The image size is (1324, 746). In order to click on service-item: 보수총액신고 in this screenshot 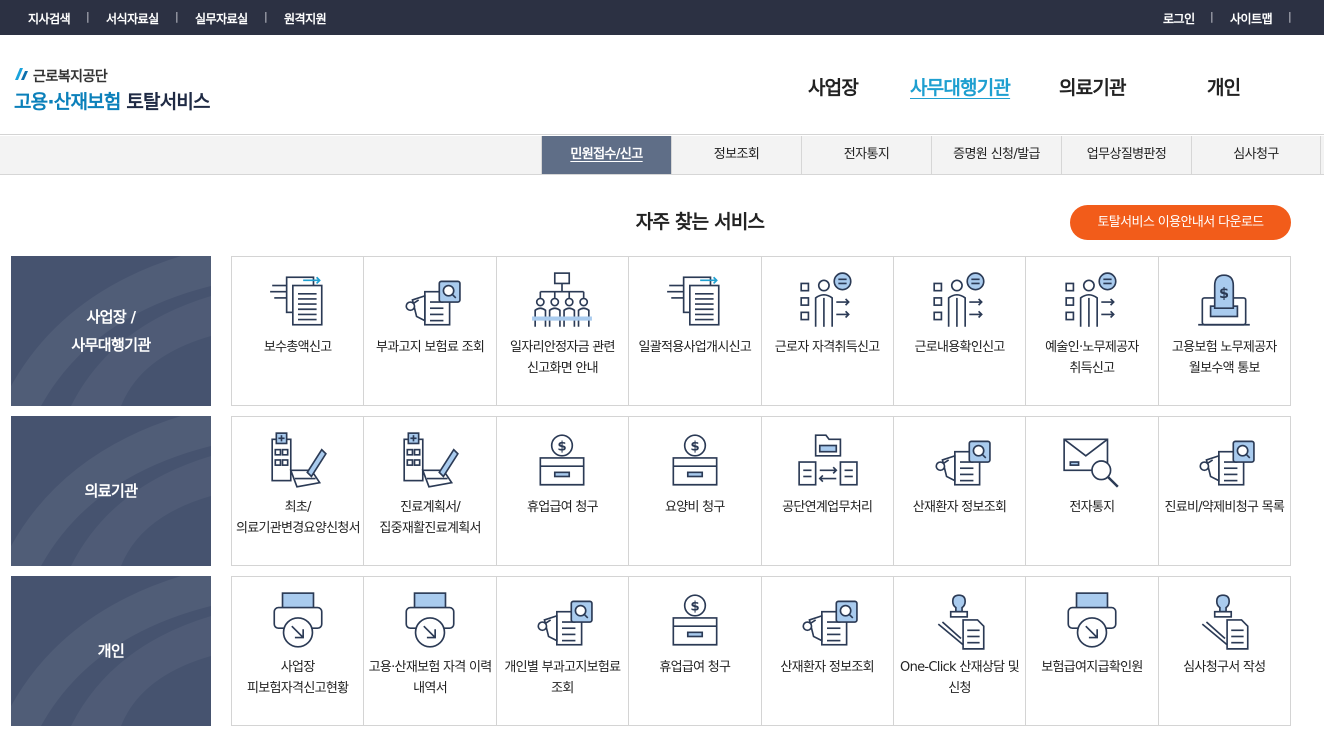, I will do `click(297, 331)`.